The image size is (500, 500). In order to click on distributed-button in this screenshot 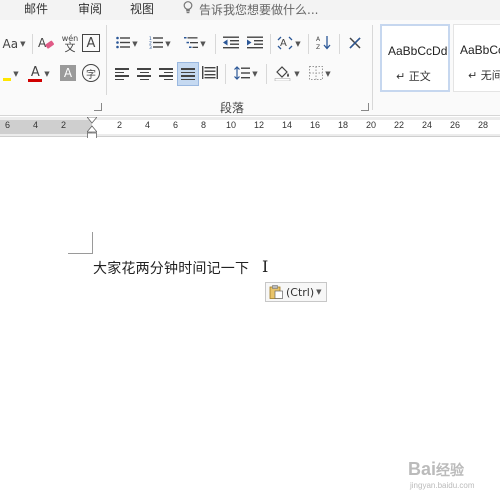, I will do `click(210, 74)`.